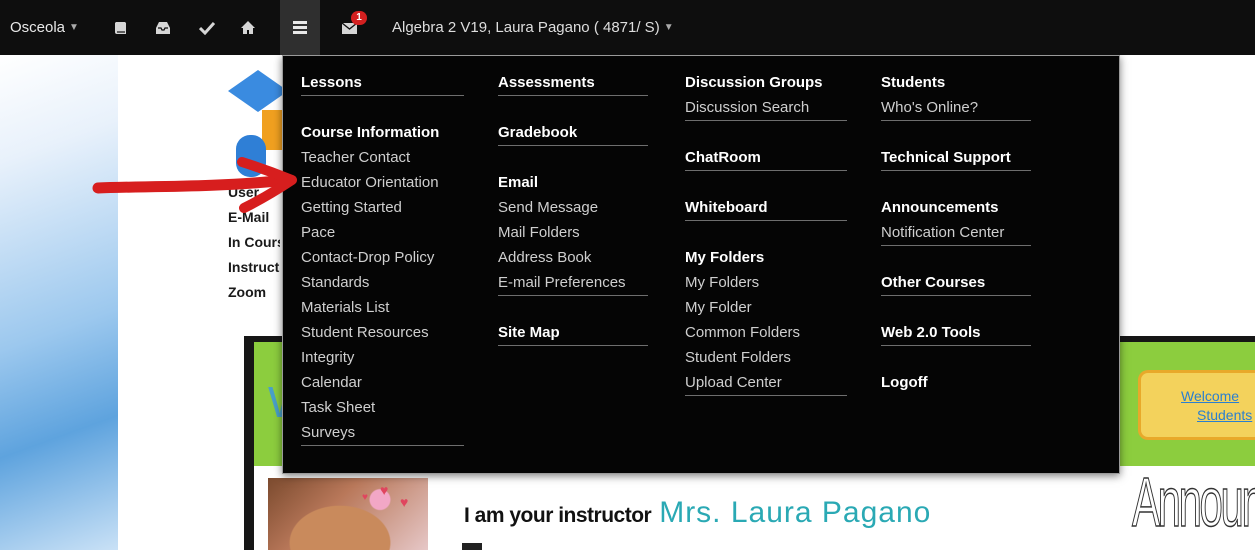  Describe the element at coordinates (247, 292) in the screenshot. I see `course-info-label-zoom: Zoom` at that location.